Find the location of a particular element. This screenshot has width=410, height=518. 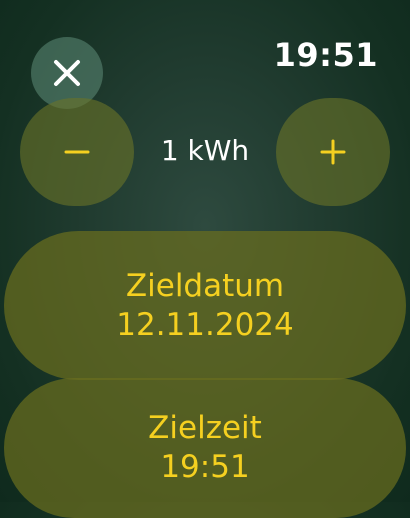

minus-icon is located at coordinates (77, 152).